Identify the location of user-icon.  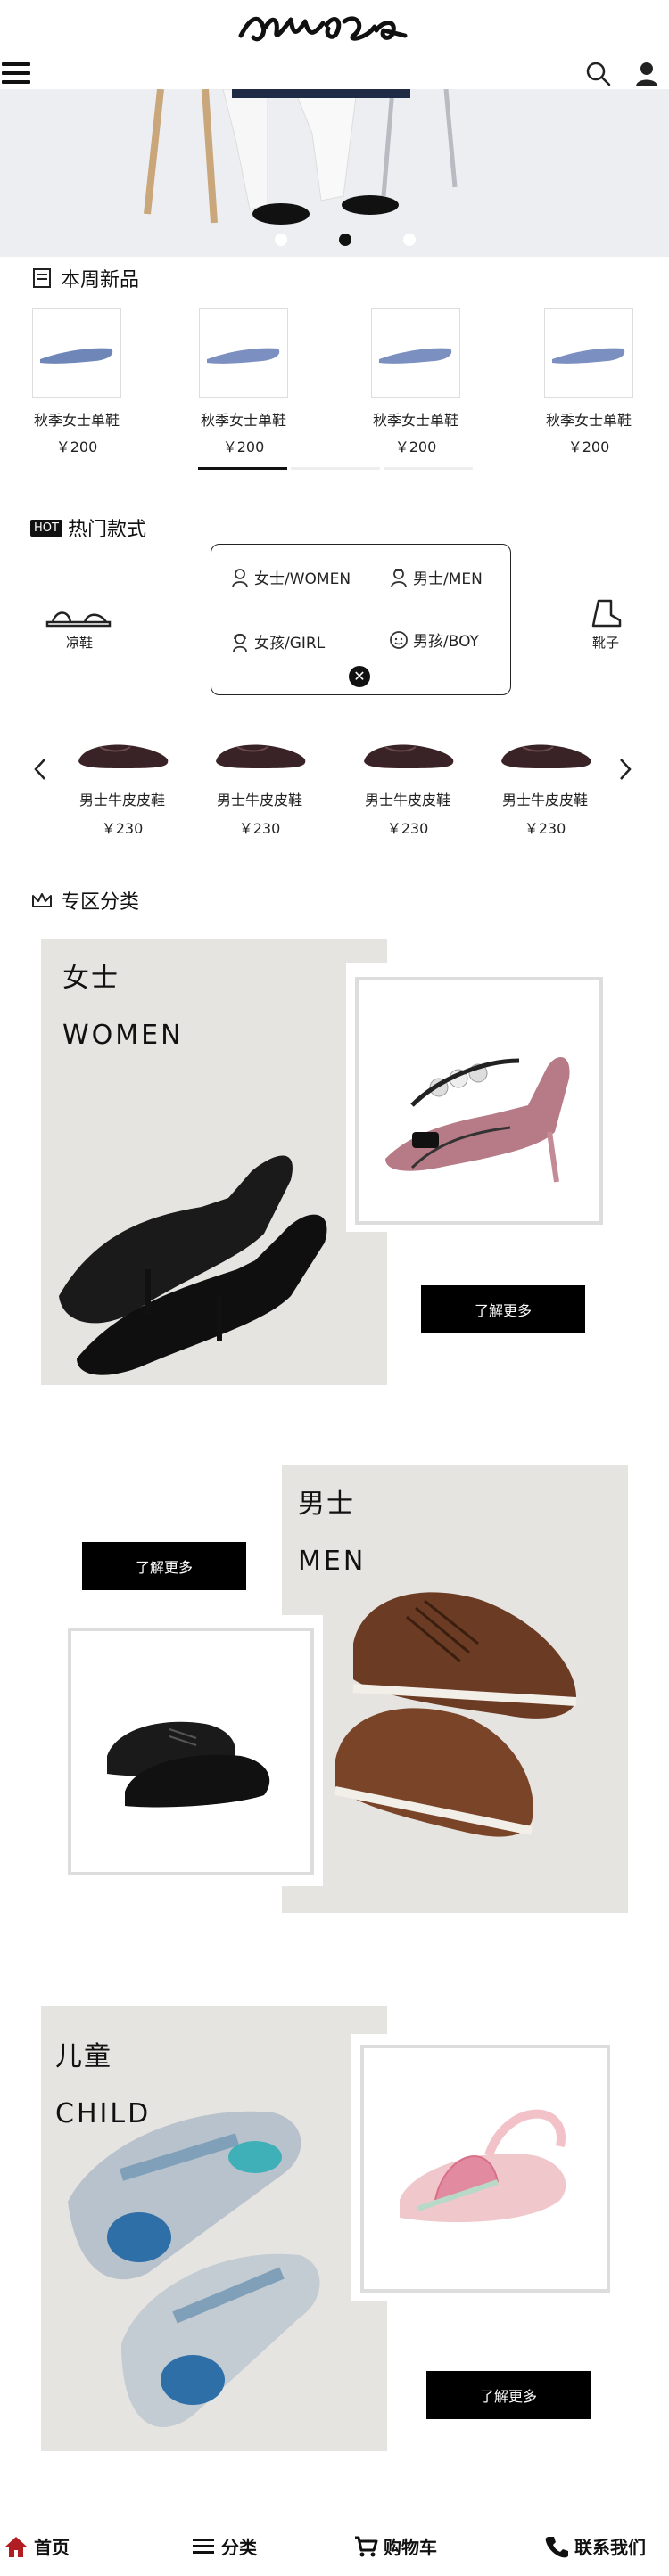
(646, 74).